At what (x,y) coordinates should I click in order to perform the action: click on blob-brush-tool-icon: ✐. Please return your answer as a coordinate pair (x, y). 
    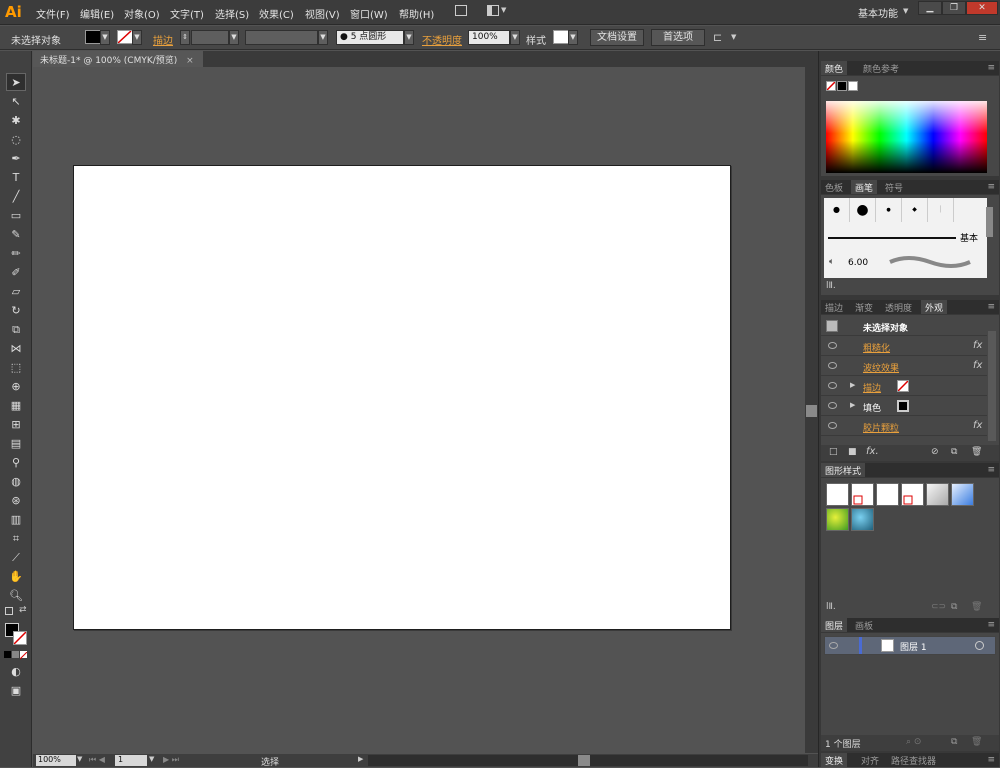
    Looking at the image, I should click on (16, 273).